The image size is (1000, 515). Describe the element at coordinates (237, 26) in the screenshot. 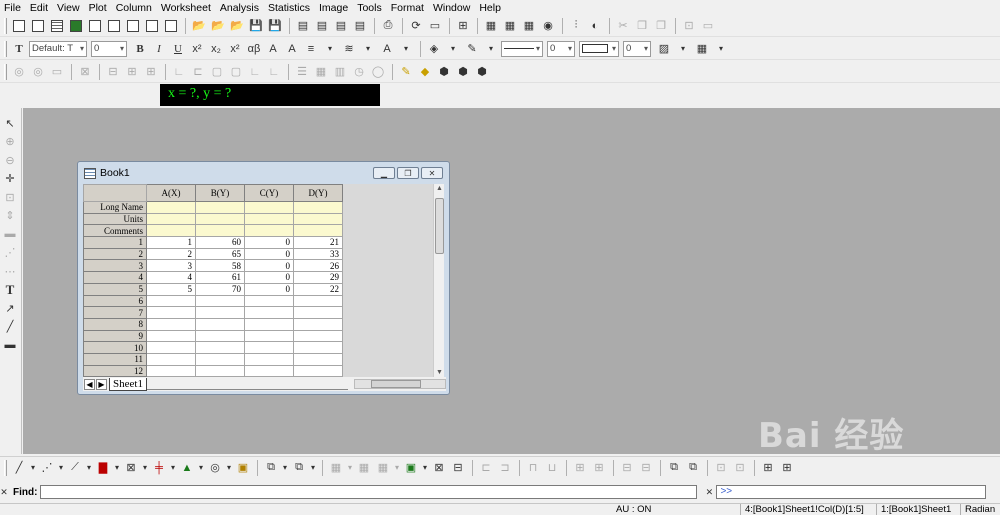

I see `open-excel-icon: 📂` at that location.